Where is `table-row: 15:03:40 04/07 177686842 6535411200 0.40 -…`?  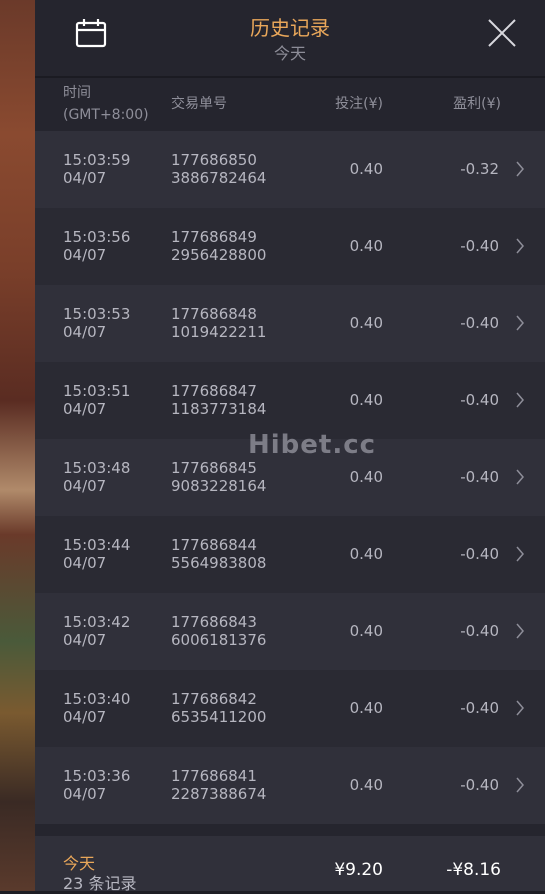
table-row: 15:03:40 04/07 177686842 6535411200 0.40 -… is located at coordinates (290, 708).